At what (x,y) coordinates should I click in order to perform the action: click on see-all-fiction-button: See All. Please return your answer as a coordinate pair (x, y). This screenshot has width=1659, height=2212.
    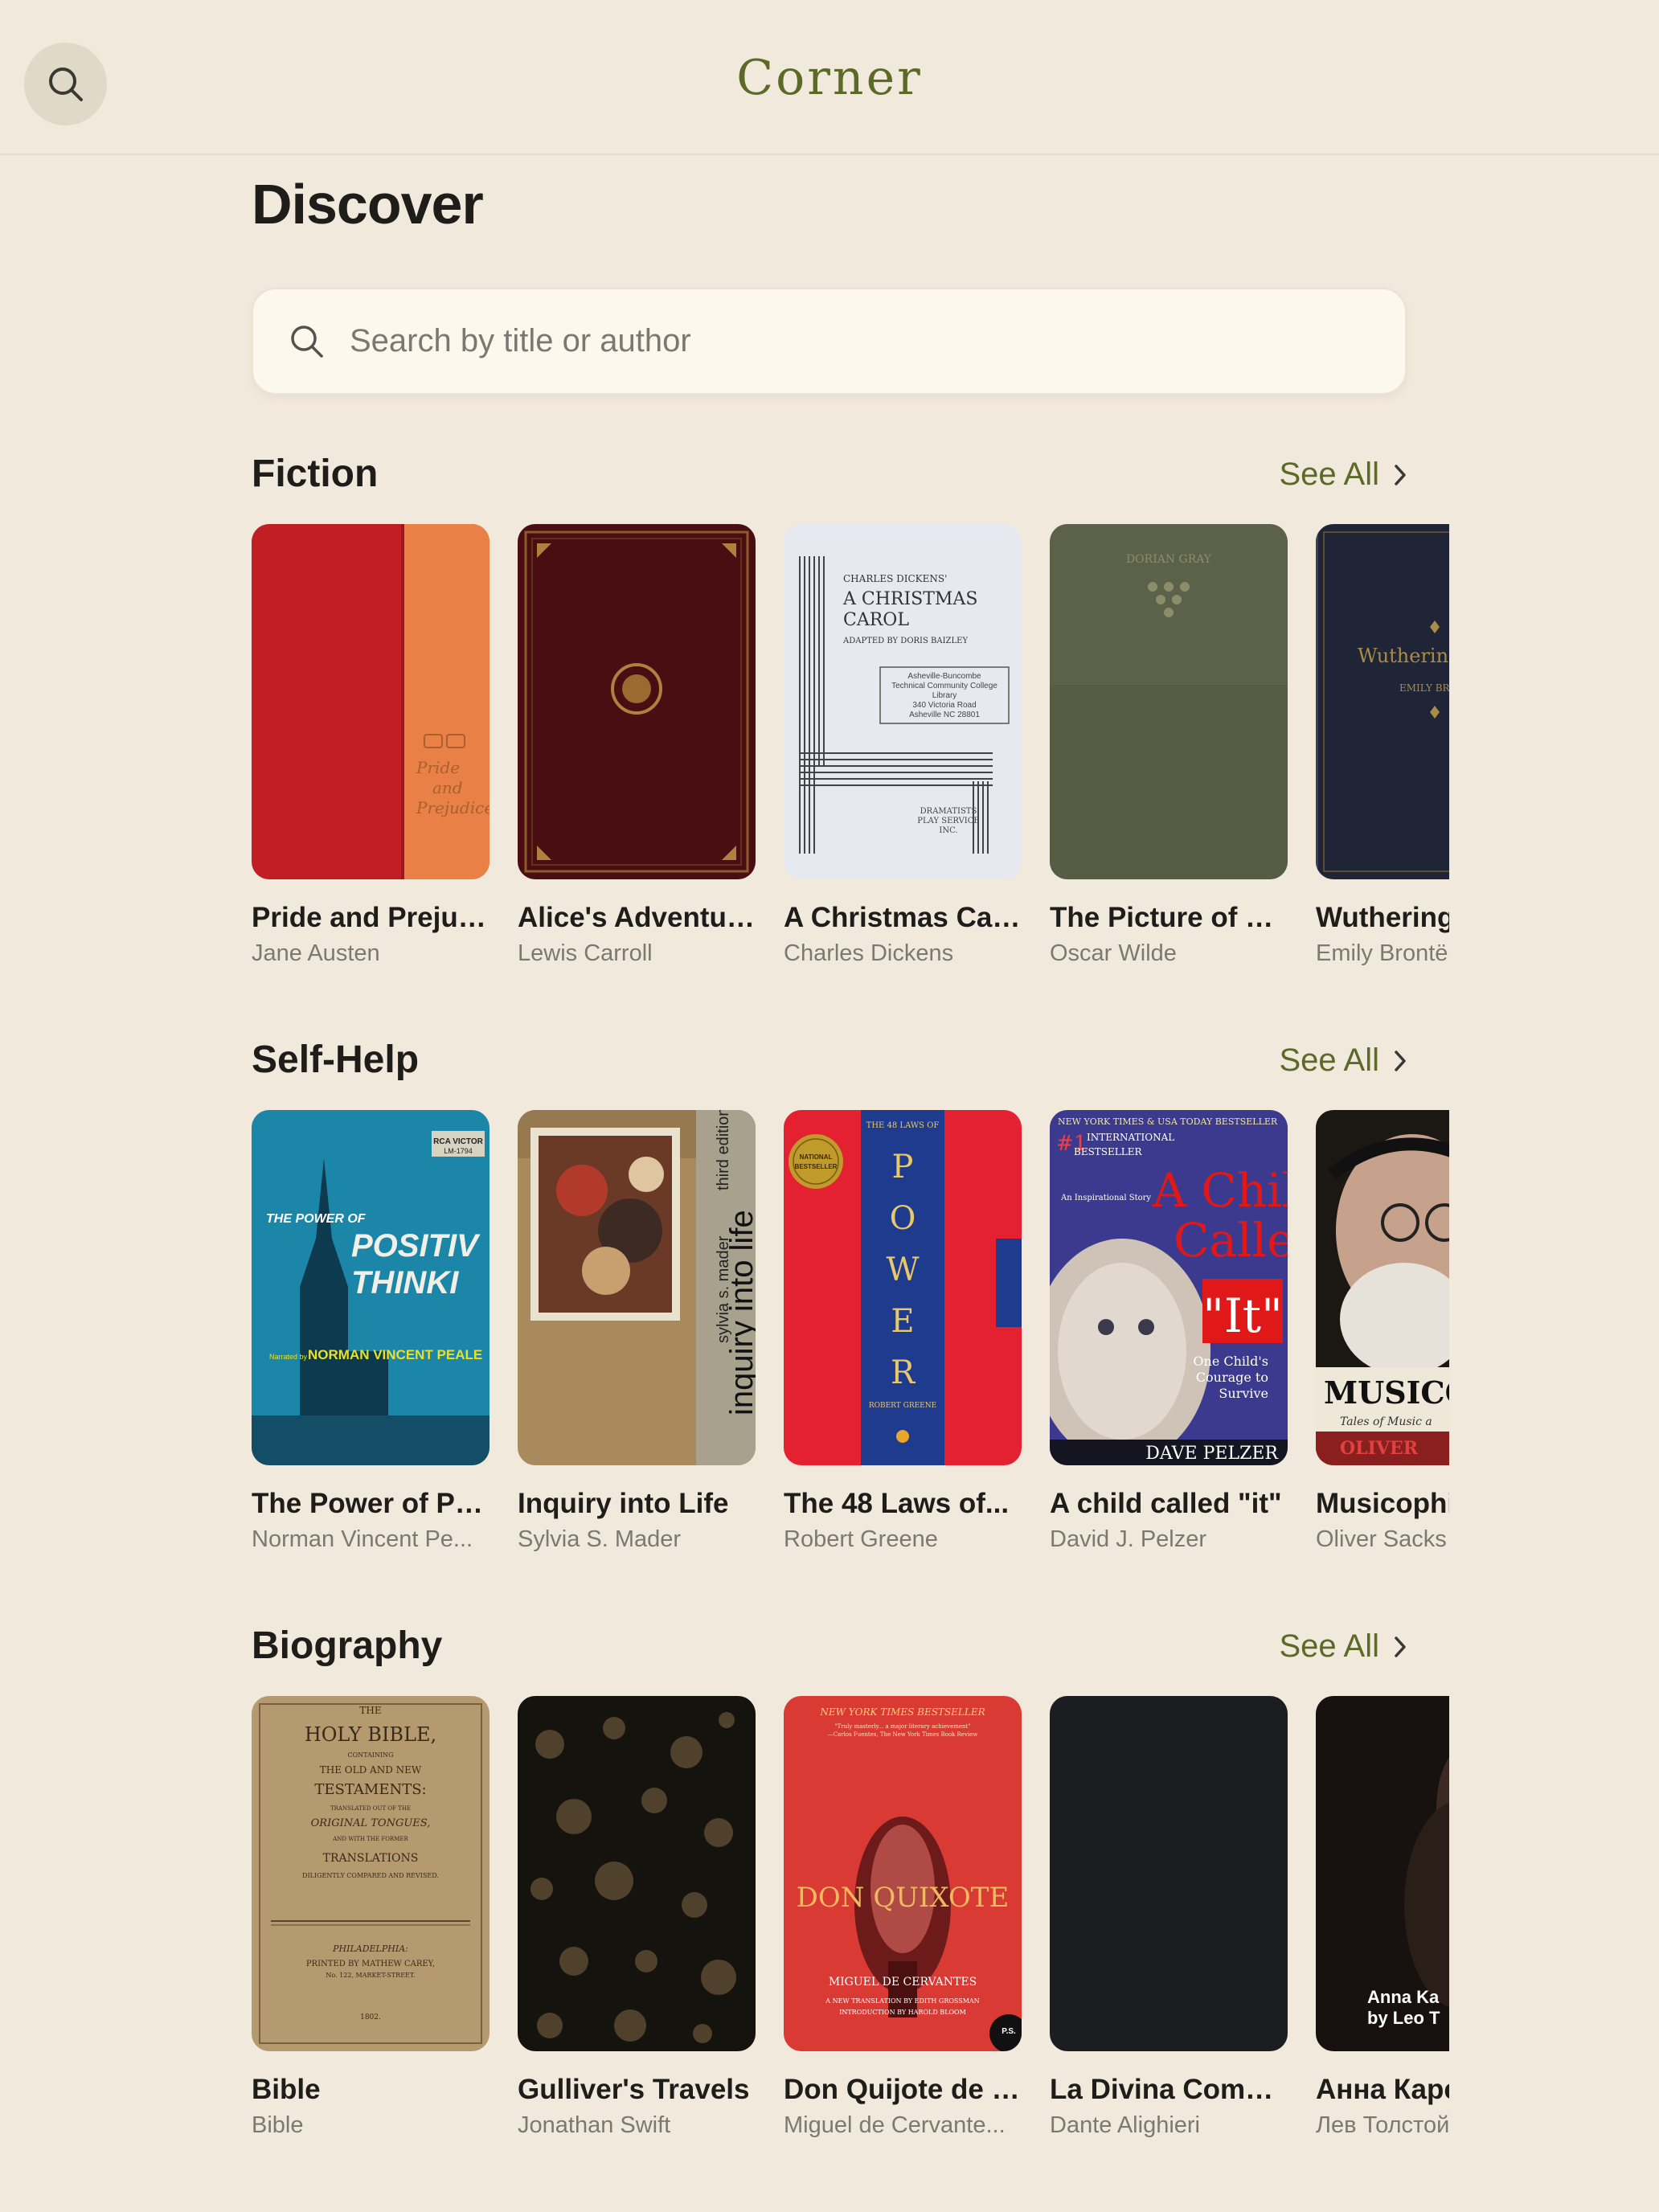
    Looking at the image, I should click on (1343, 475).